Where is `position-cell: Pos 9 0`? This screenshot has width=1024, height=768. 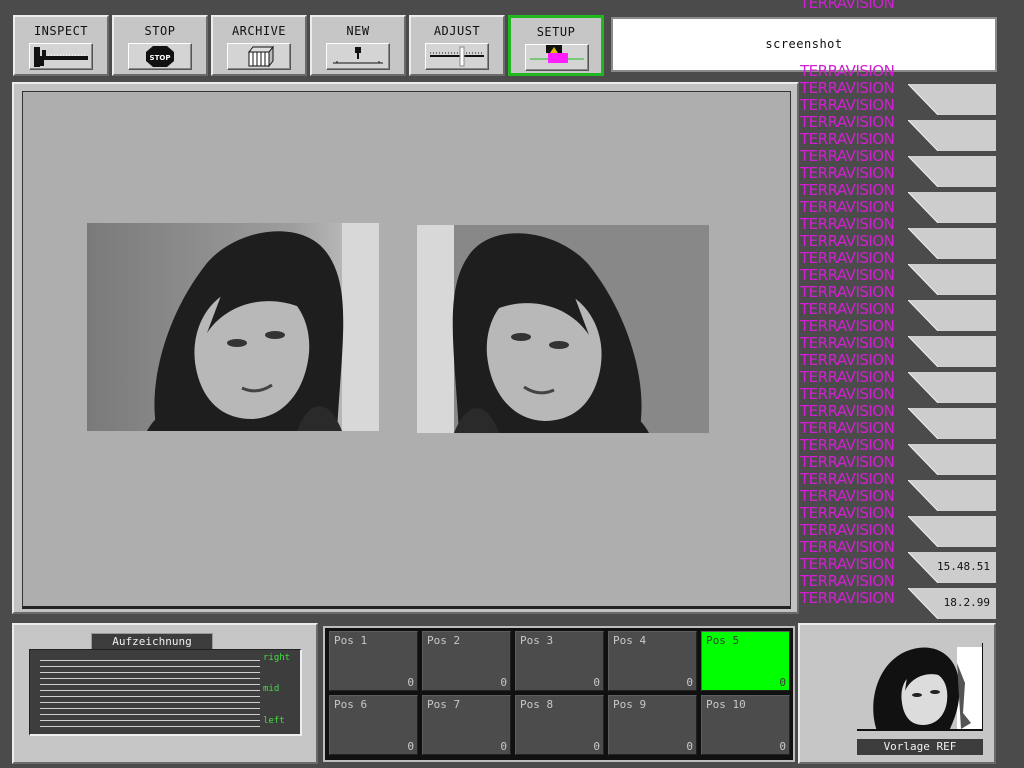 position-cell: Pos 9 0 is located at coordinates (652, 725).